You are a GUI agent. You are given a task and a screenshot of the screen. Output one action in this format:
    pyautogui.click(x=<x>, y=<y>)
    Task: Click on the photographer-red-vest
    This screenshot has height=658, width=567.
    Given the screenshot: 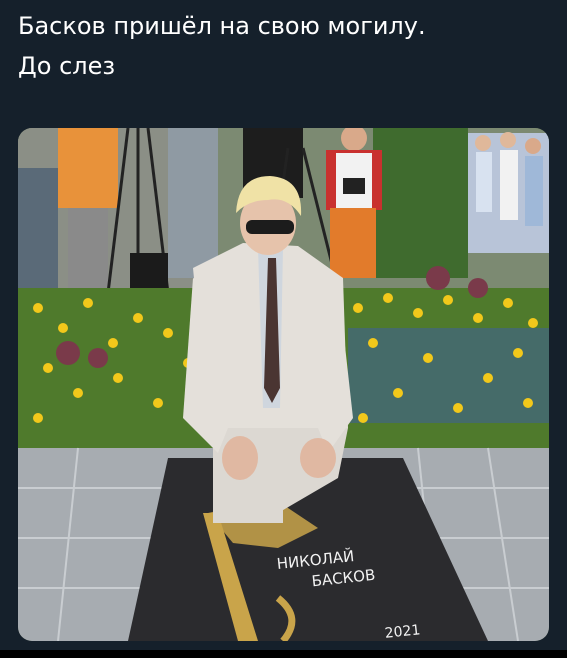 What is the action you would take?
    pyautogui.click(x=354, y=203)
    